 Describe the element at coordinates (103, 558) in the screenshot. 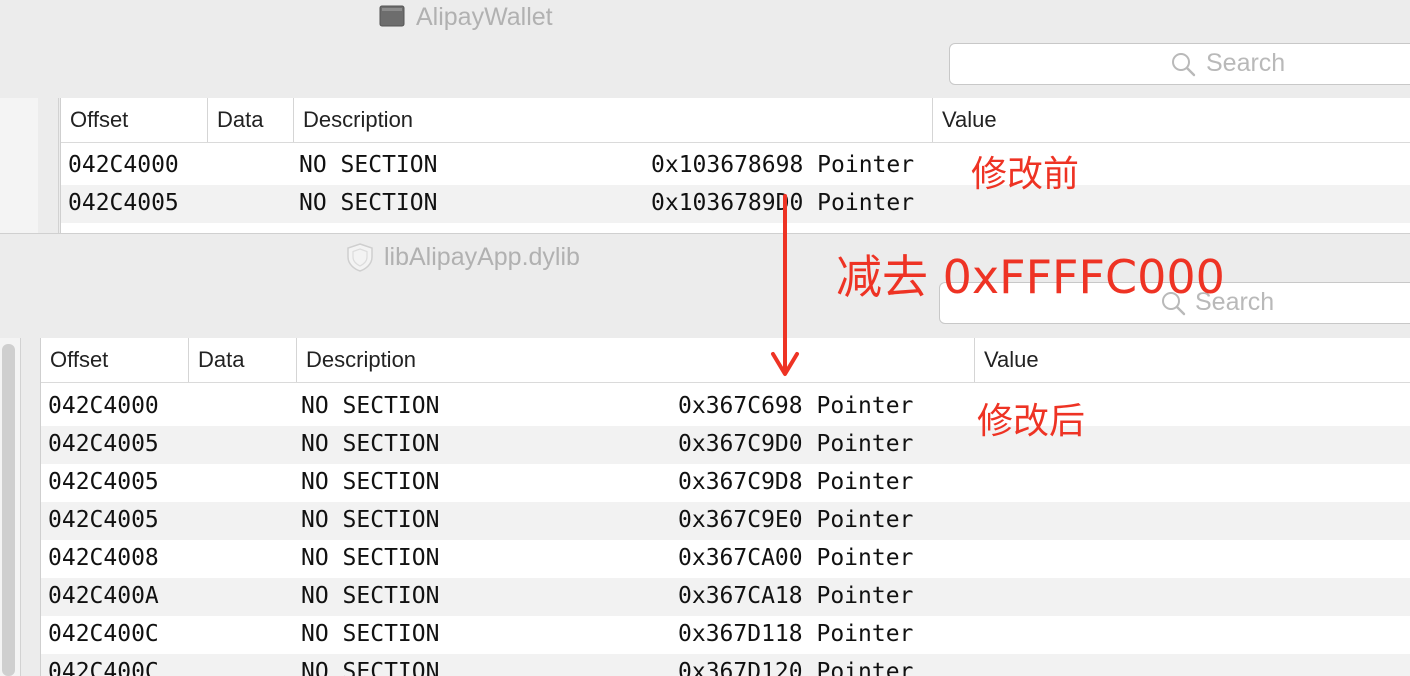

I see `cell-offset: 042C4008` at that location.